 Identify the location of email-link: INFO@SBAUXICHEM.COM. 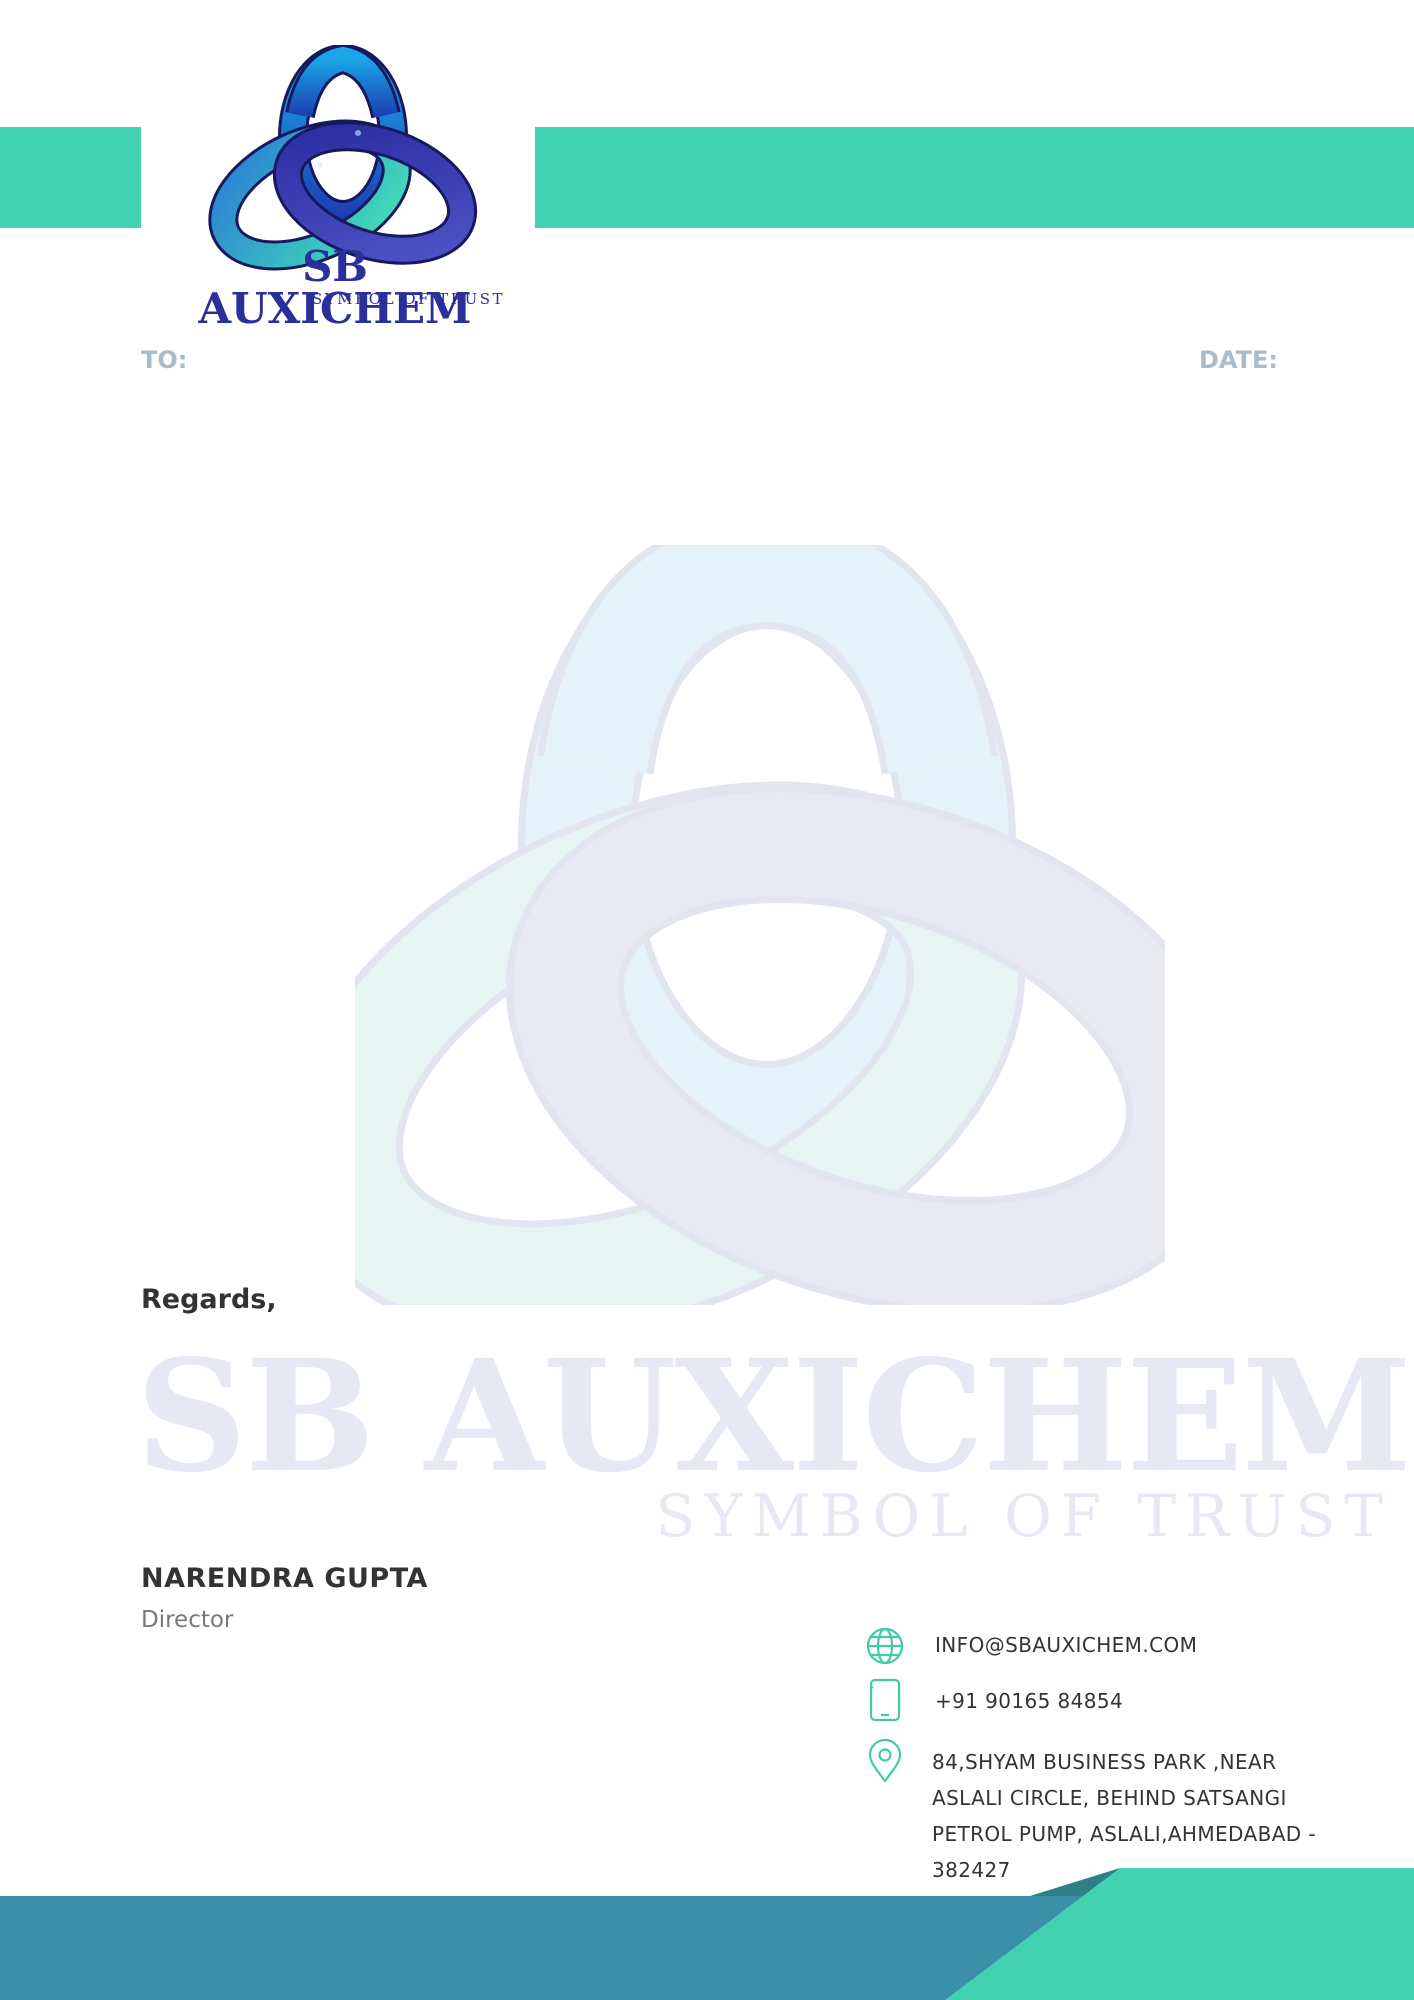
(1066, 1645).